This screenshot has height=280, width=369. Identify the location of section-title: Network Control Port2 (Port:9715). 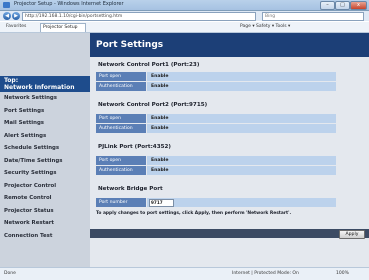
(153, 105).